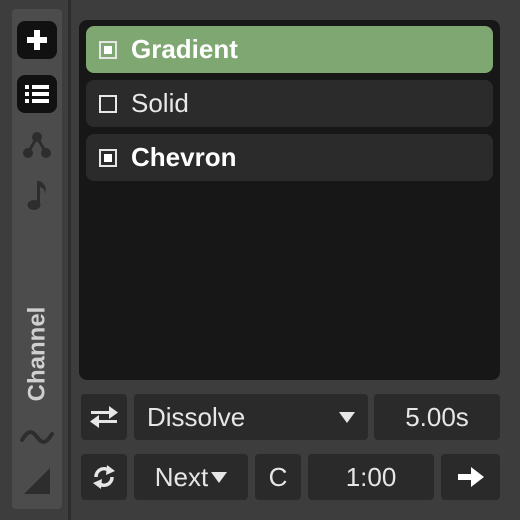 Image resolution: width=520 pixels, height=520 pixels. I want to click on corner-triangle-icon, so click(37, 481).